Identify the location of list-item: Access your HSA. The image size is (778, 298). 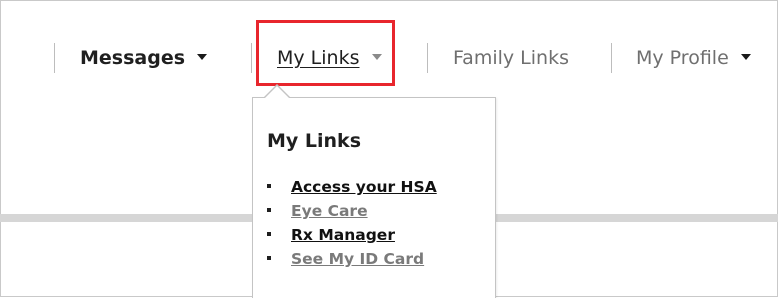
(352, 187).